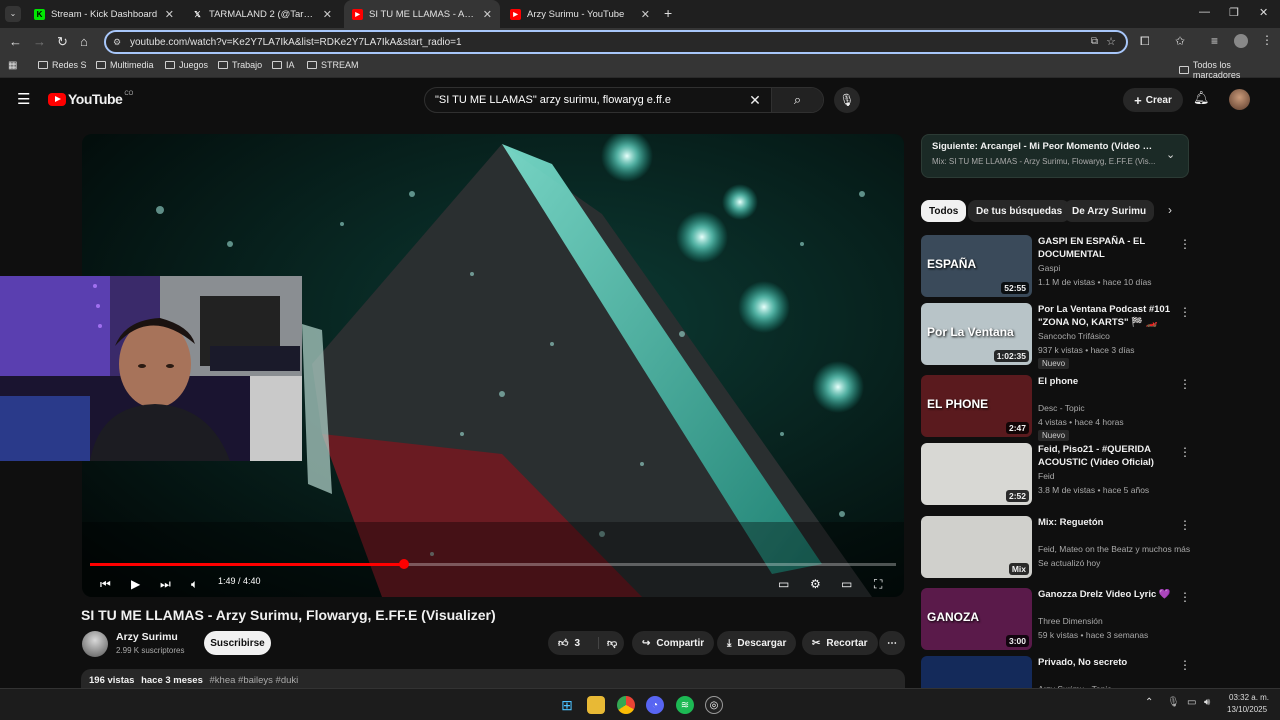  Describe the element at coordinates (1094, 41) in the screenshot. I see `cast-icon: ⧉` at that location.